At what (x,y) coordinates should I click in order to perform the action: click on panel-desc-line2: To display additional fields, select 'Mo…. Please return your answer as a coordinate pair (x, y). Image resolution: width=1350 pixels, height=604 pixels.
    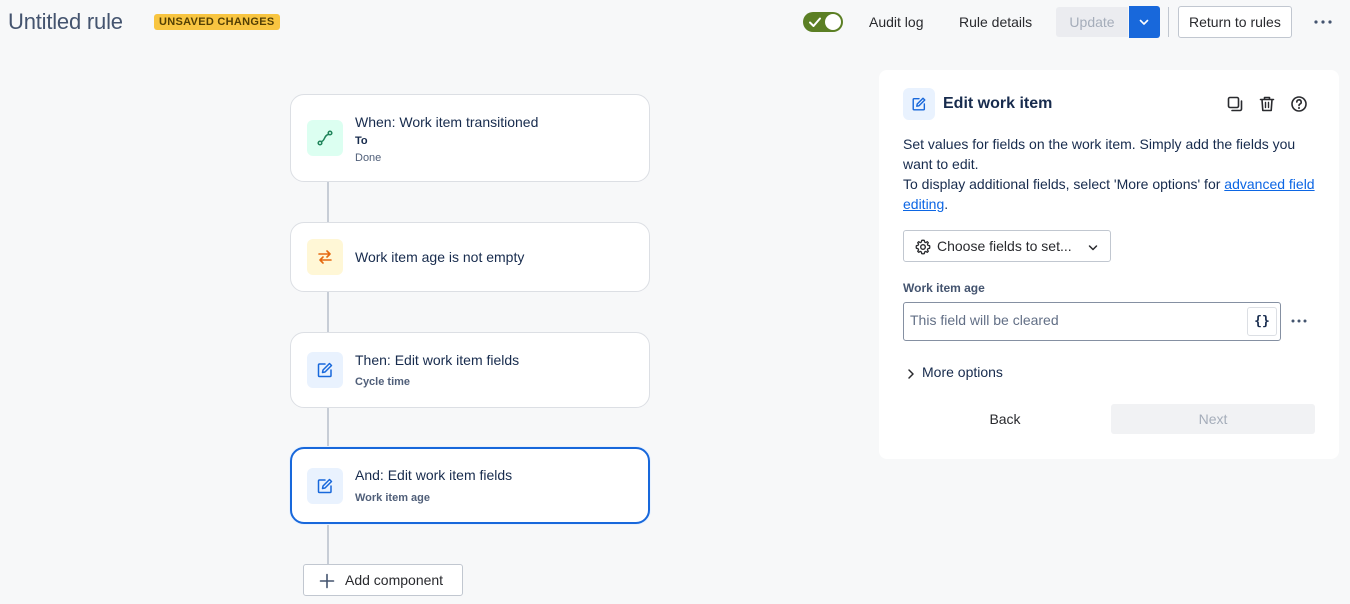
    Looking at the image, I should click on (1113, 194).